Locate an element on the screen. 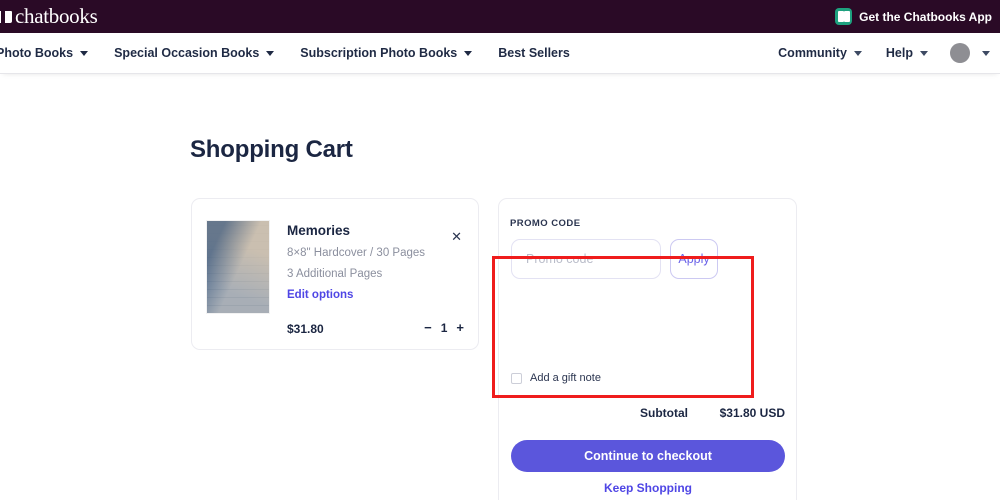 The image size is (1000, 500). brand-name-text: chatbooks is located at coordinates (56, 16).